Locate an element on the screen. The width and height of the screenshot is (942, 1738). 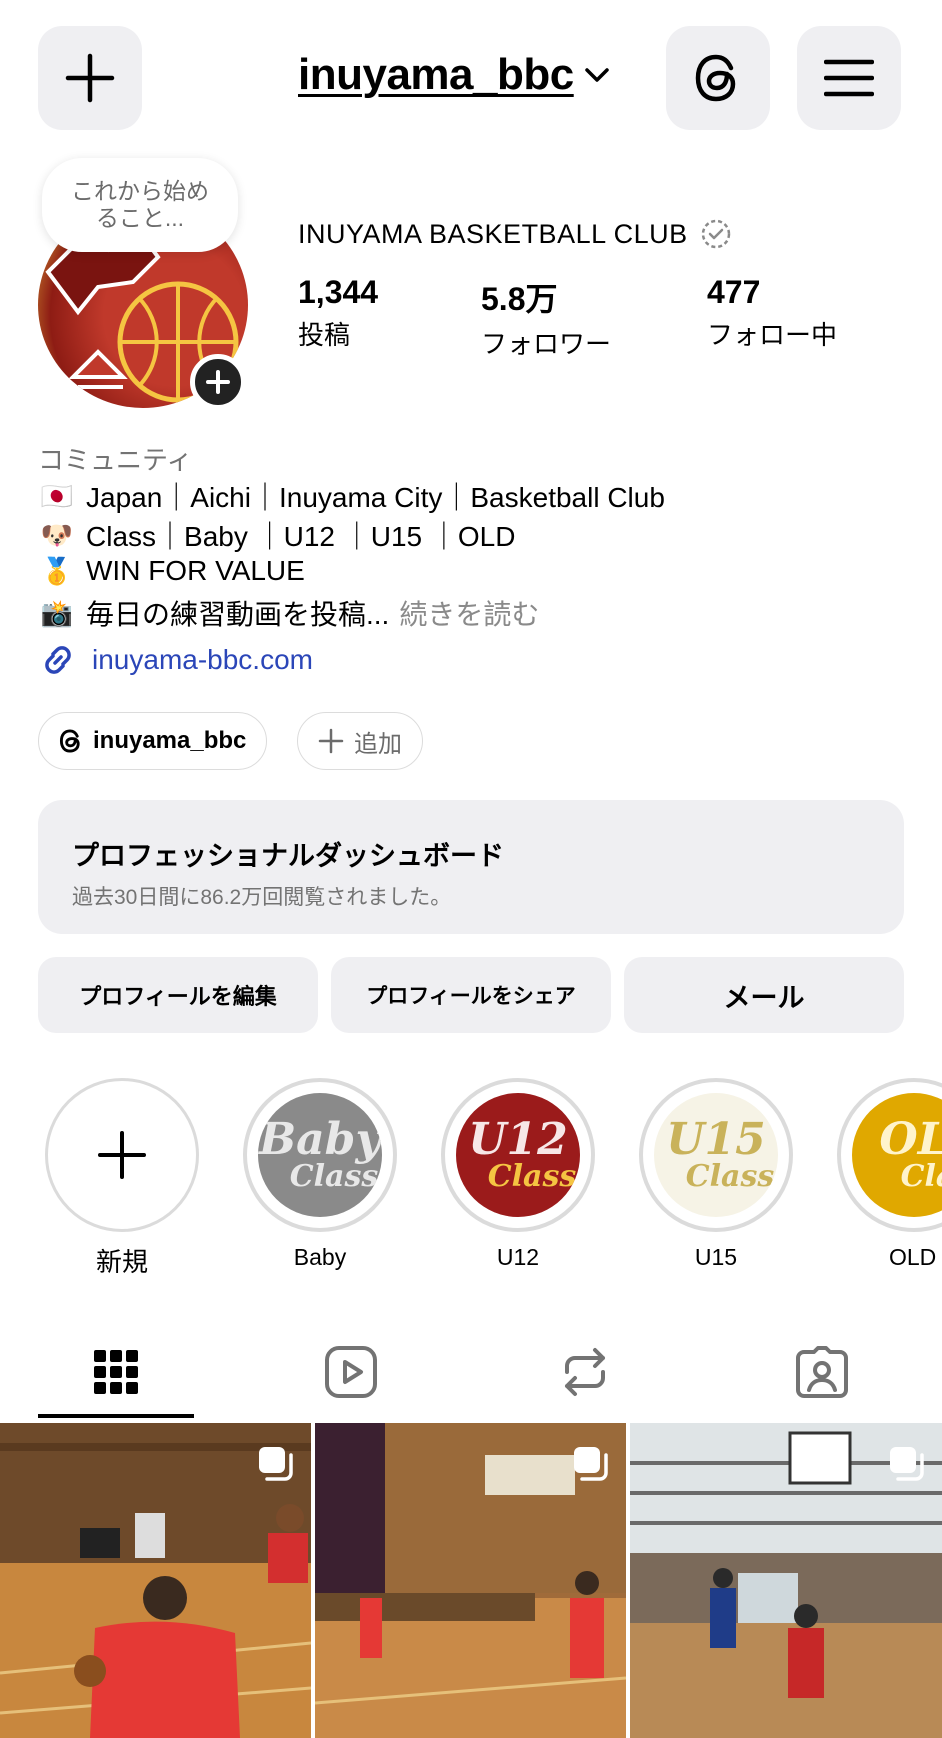
tab-posts is located at coordinates (116, 1372).